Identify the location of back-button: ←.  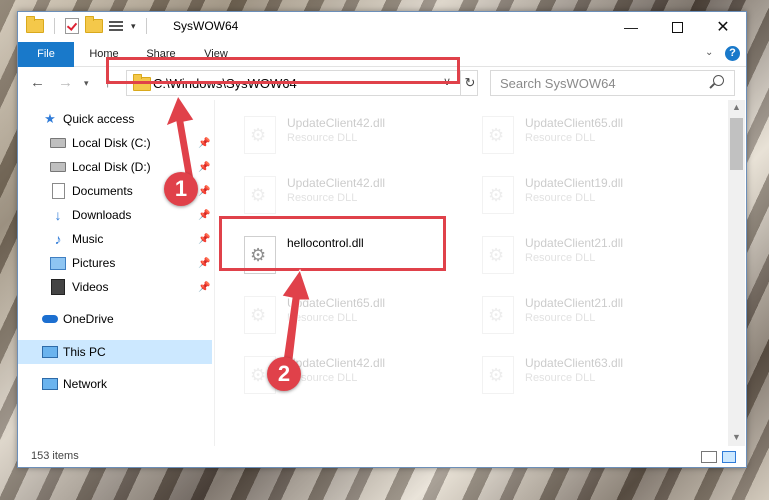
(37, 82).